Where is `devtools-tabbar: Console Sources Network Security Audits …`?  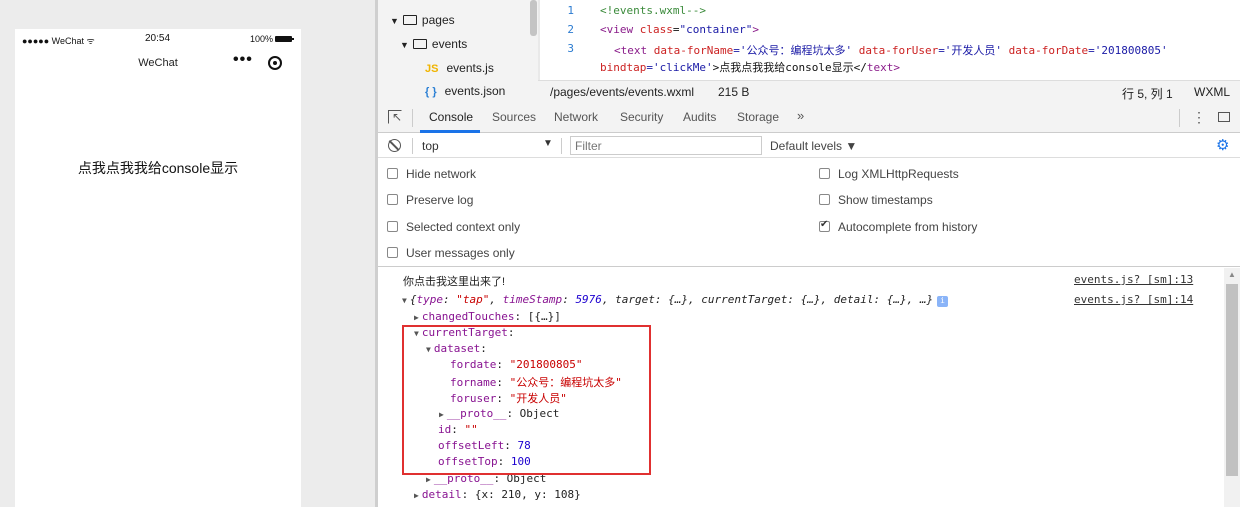 devtools-tabbar: Console Sources Network Security Audits … is located at coordinates (809, 118).